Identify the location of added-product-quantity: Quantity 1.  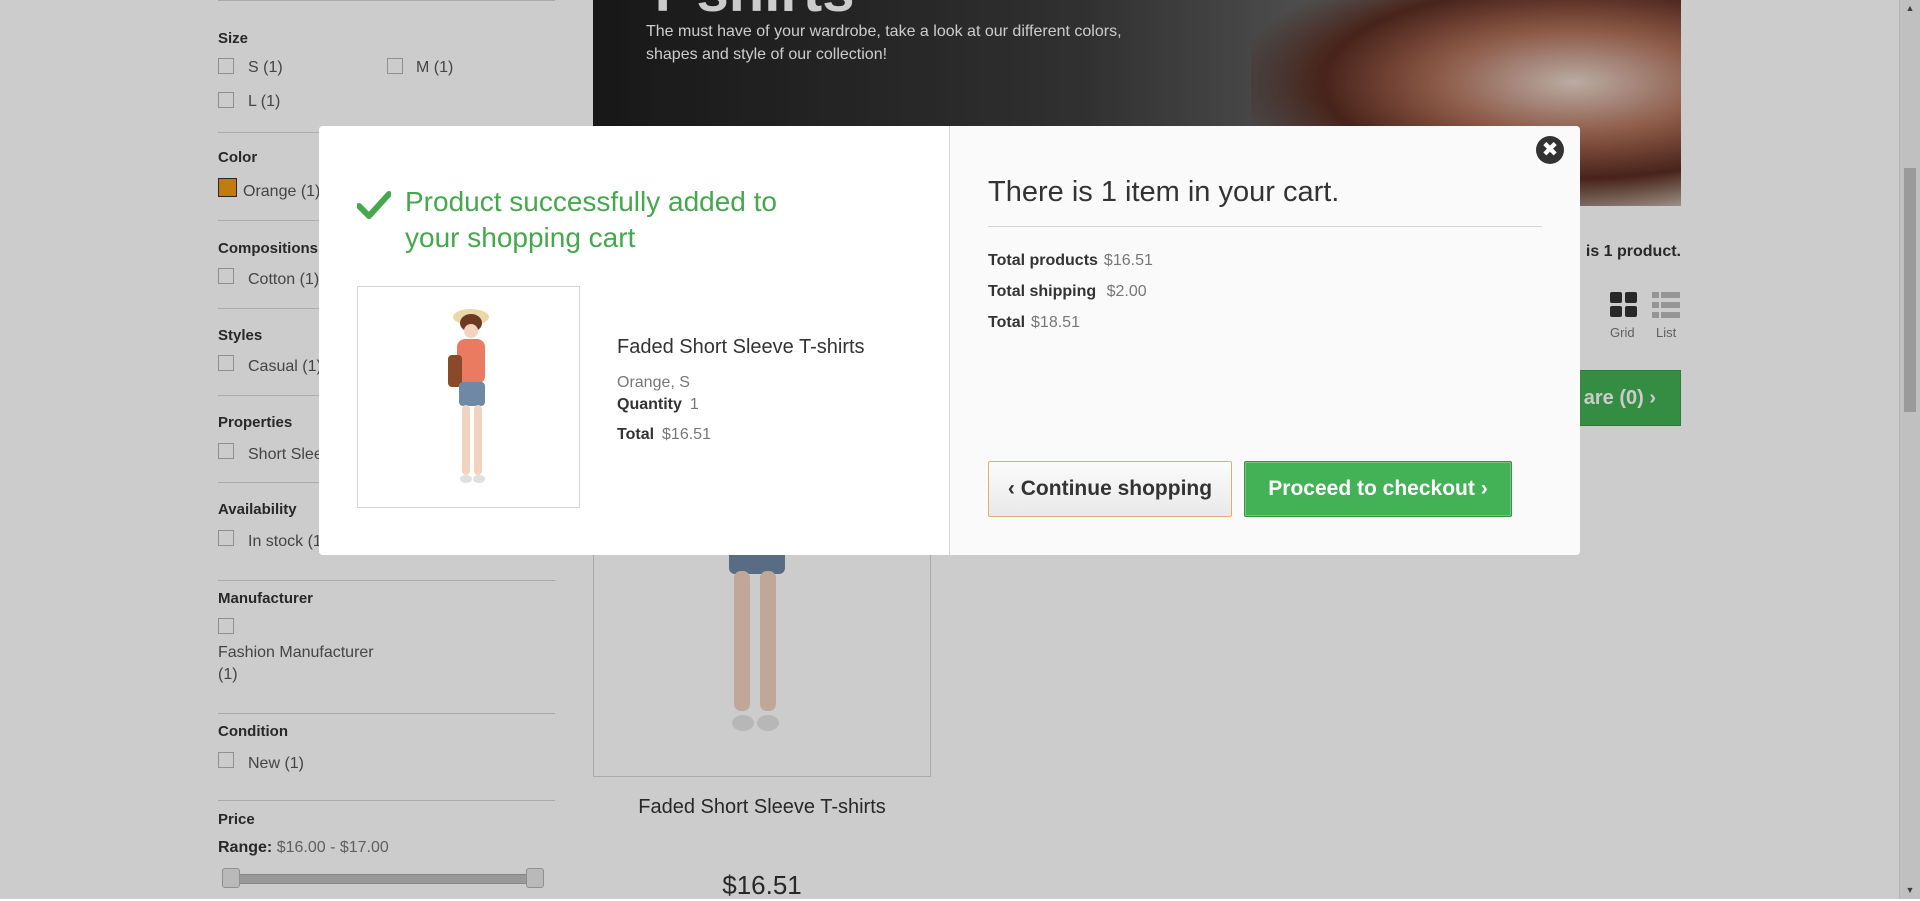
(658, 404).